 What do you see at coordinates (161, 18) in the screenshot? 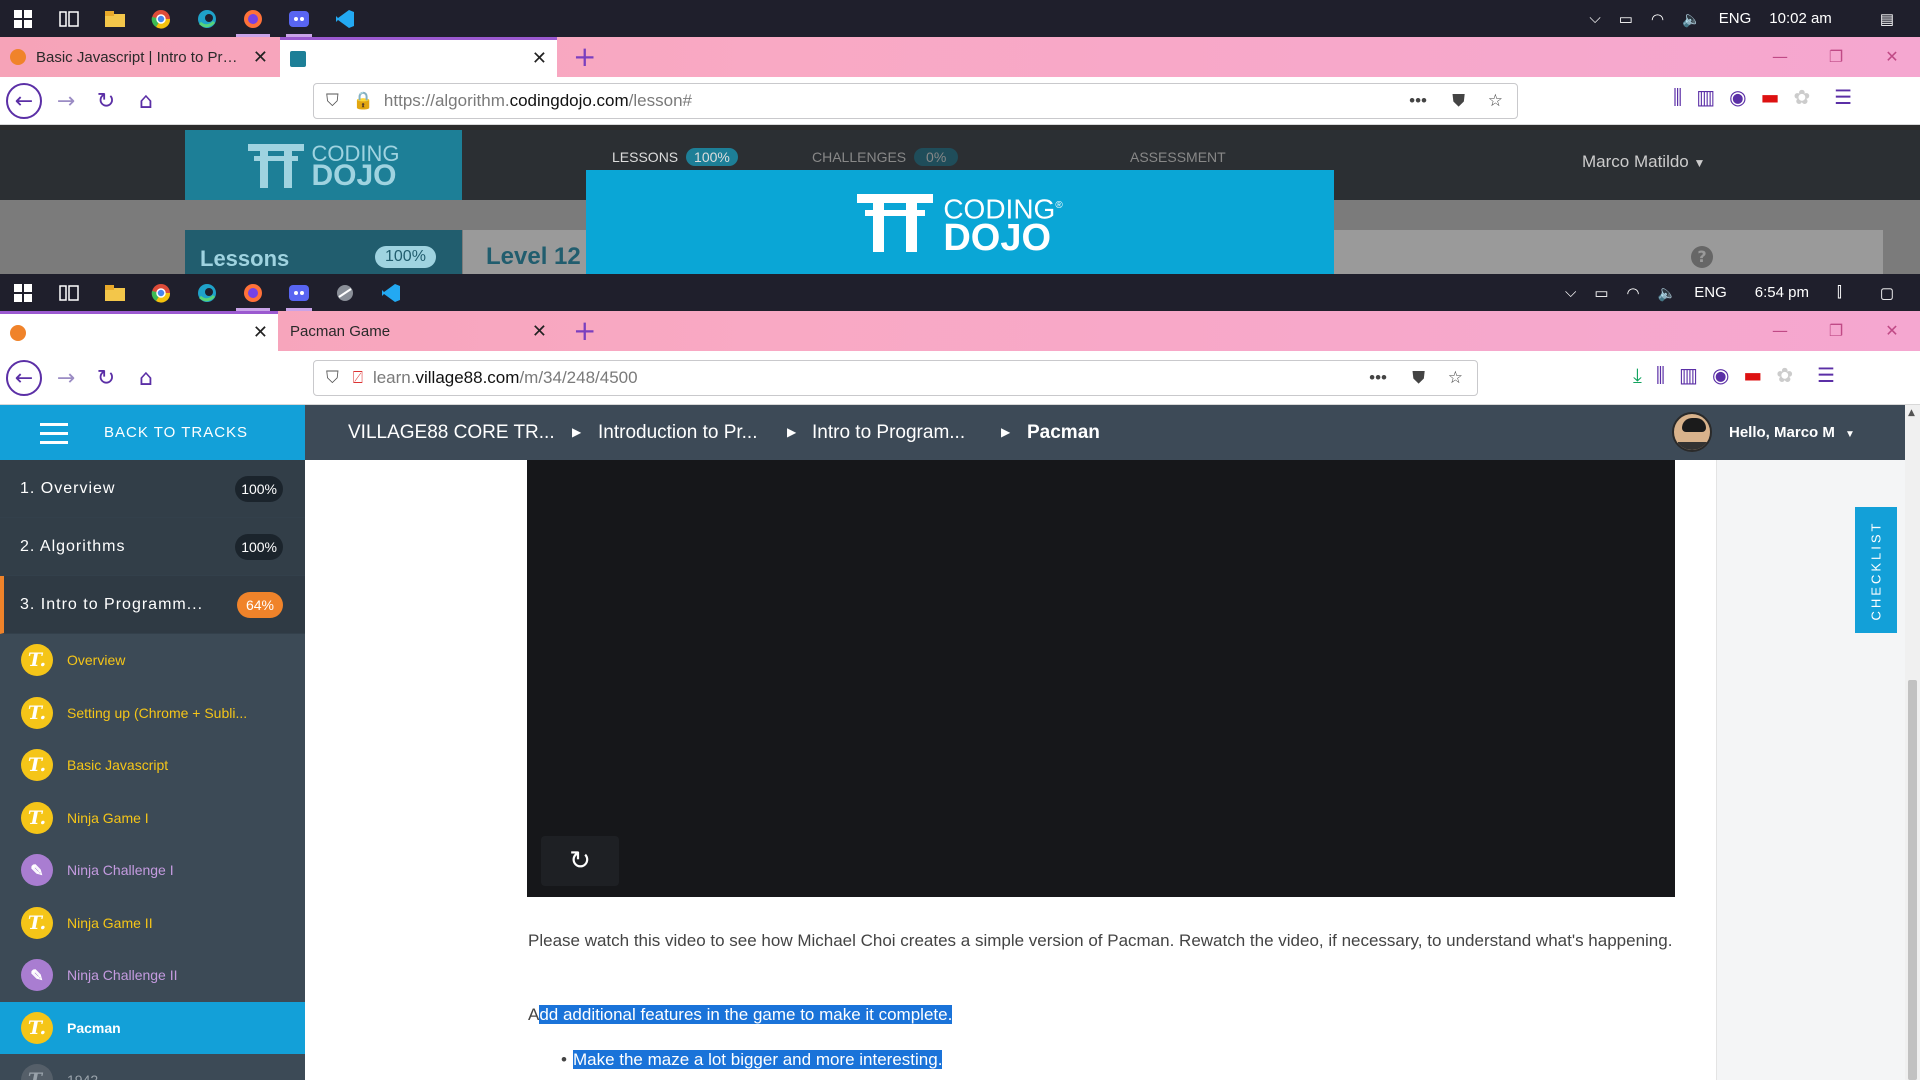
I see `chrome-icon` at bounding box center [161, 18].